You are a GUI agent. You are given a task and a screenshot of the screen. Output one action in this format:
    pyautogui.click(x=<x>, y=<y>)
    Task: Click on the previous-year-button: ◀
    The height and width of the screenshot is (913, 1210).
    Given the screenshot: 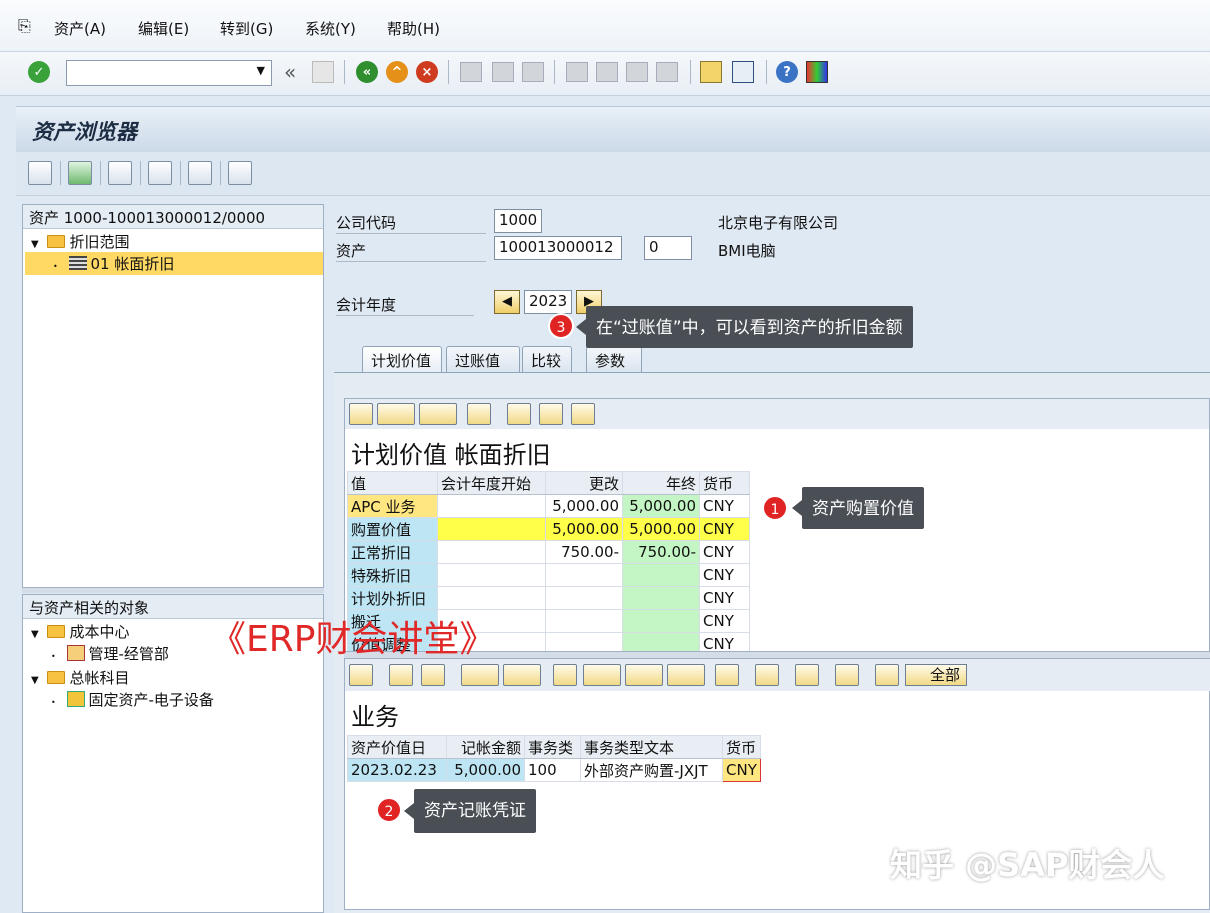 What is the action you would take?
    pyautogui.click(x=507, y=302)
    